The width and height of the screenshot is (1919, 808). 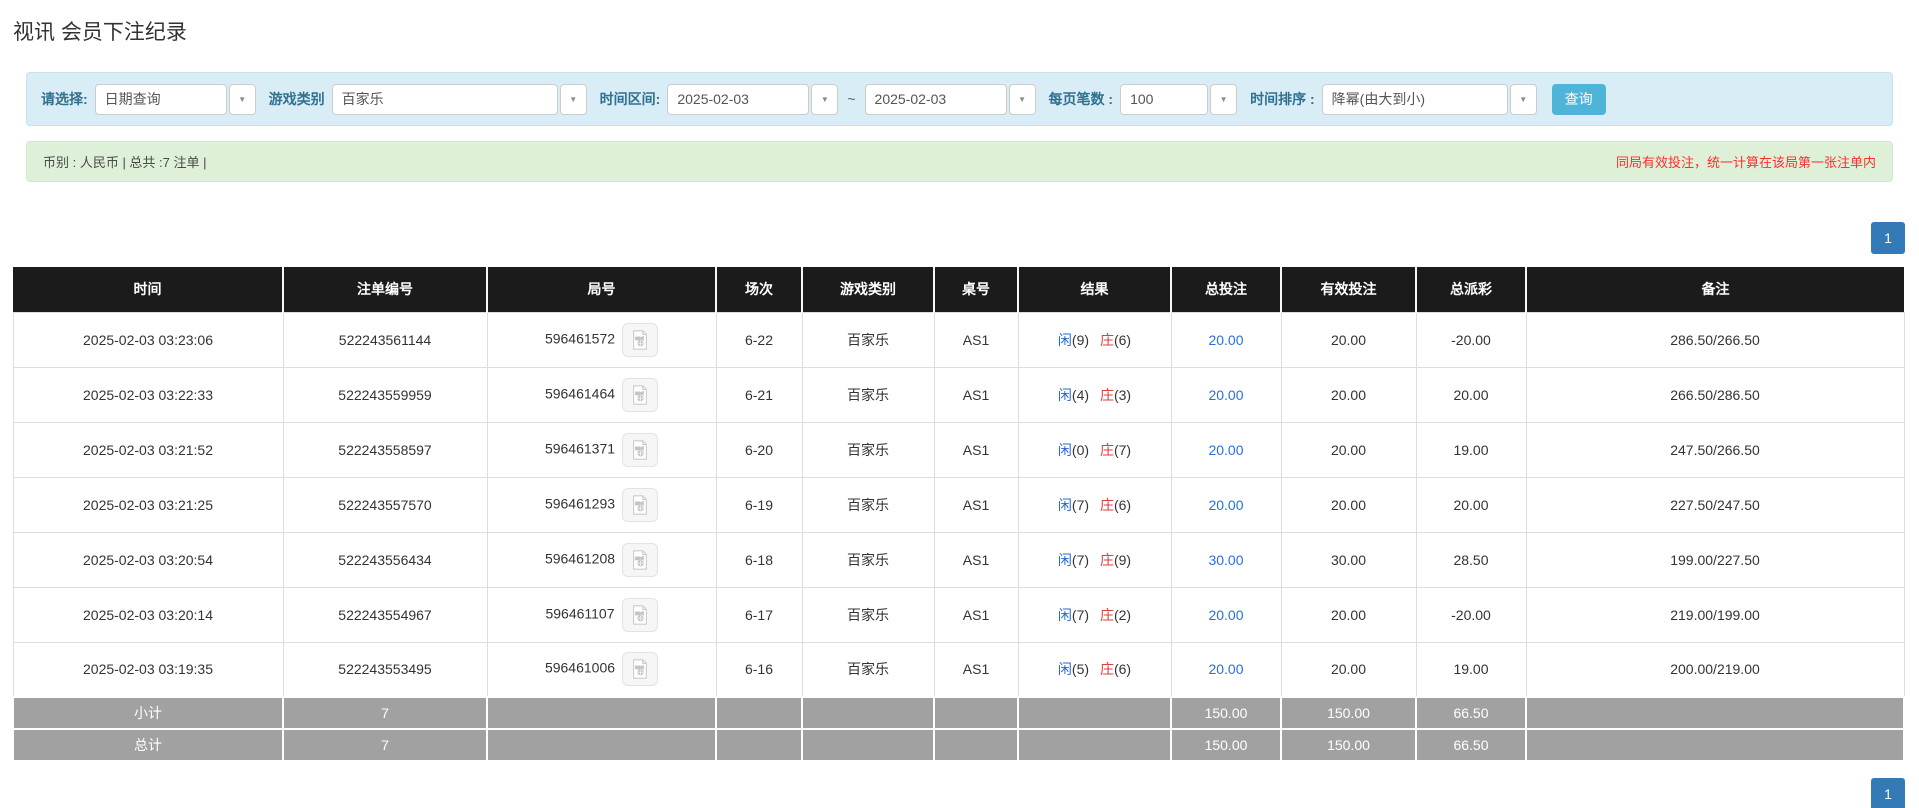 I want to click on subtotal-row: 小计 7 150.00 150.00 66.50, so click(x=958, y=713).